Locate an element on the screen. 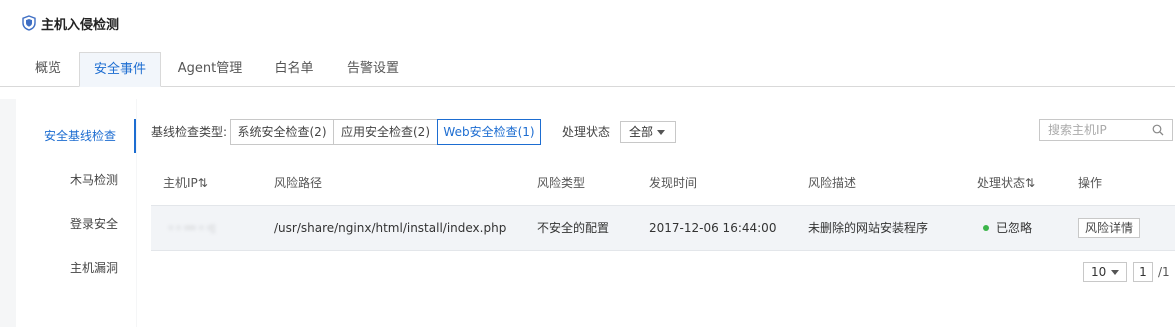  tab-bar: 概览 安全事件 Agent管理 白名单 告警设置 is located at coordinates (587, 69).